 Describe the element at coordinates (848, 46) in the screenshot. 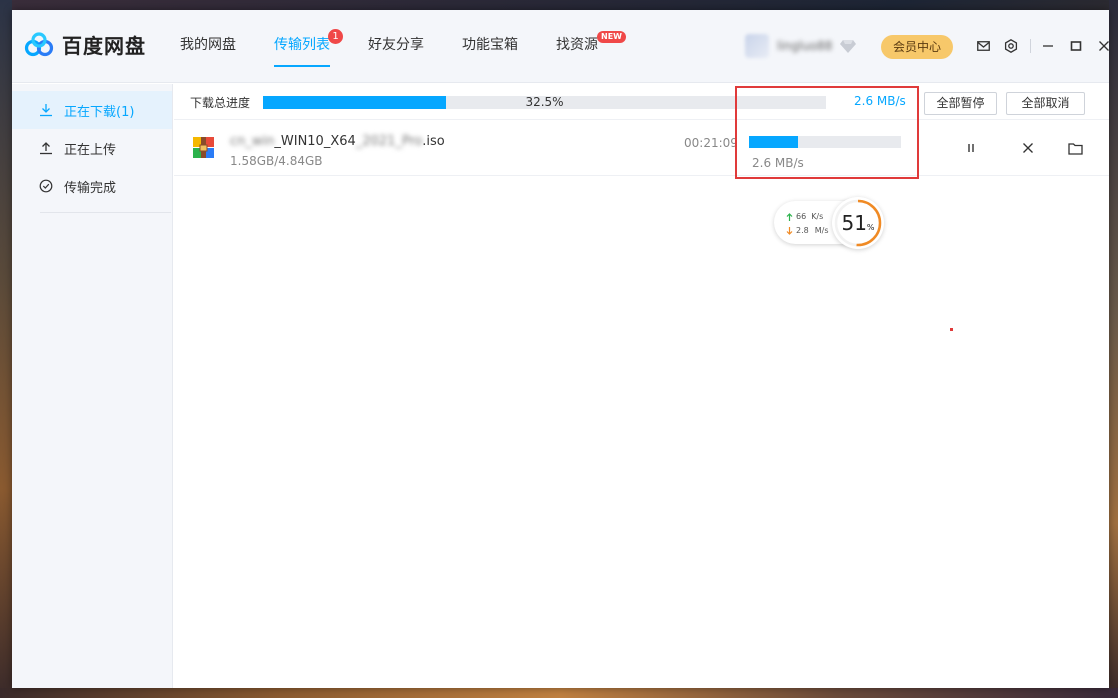

I see `diamond-icon` at that location.